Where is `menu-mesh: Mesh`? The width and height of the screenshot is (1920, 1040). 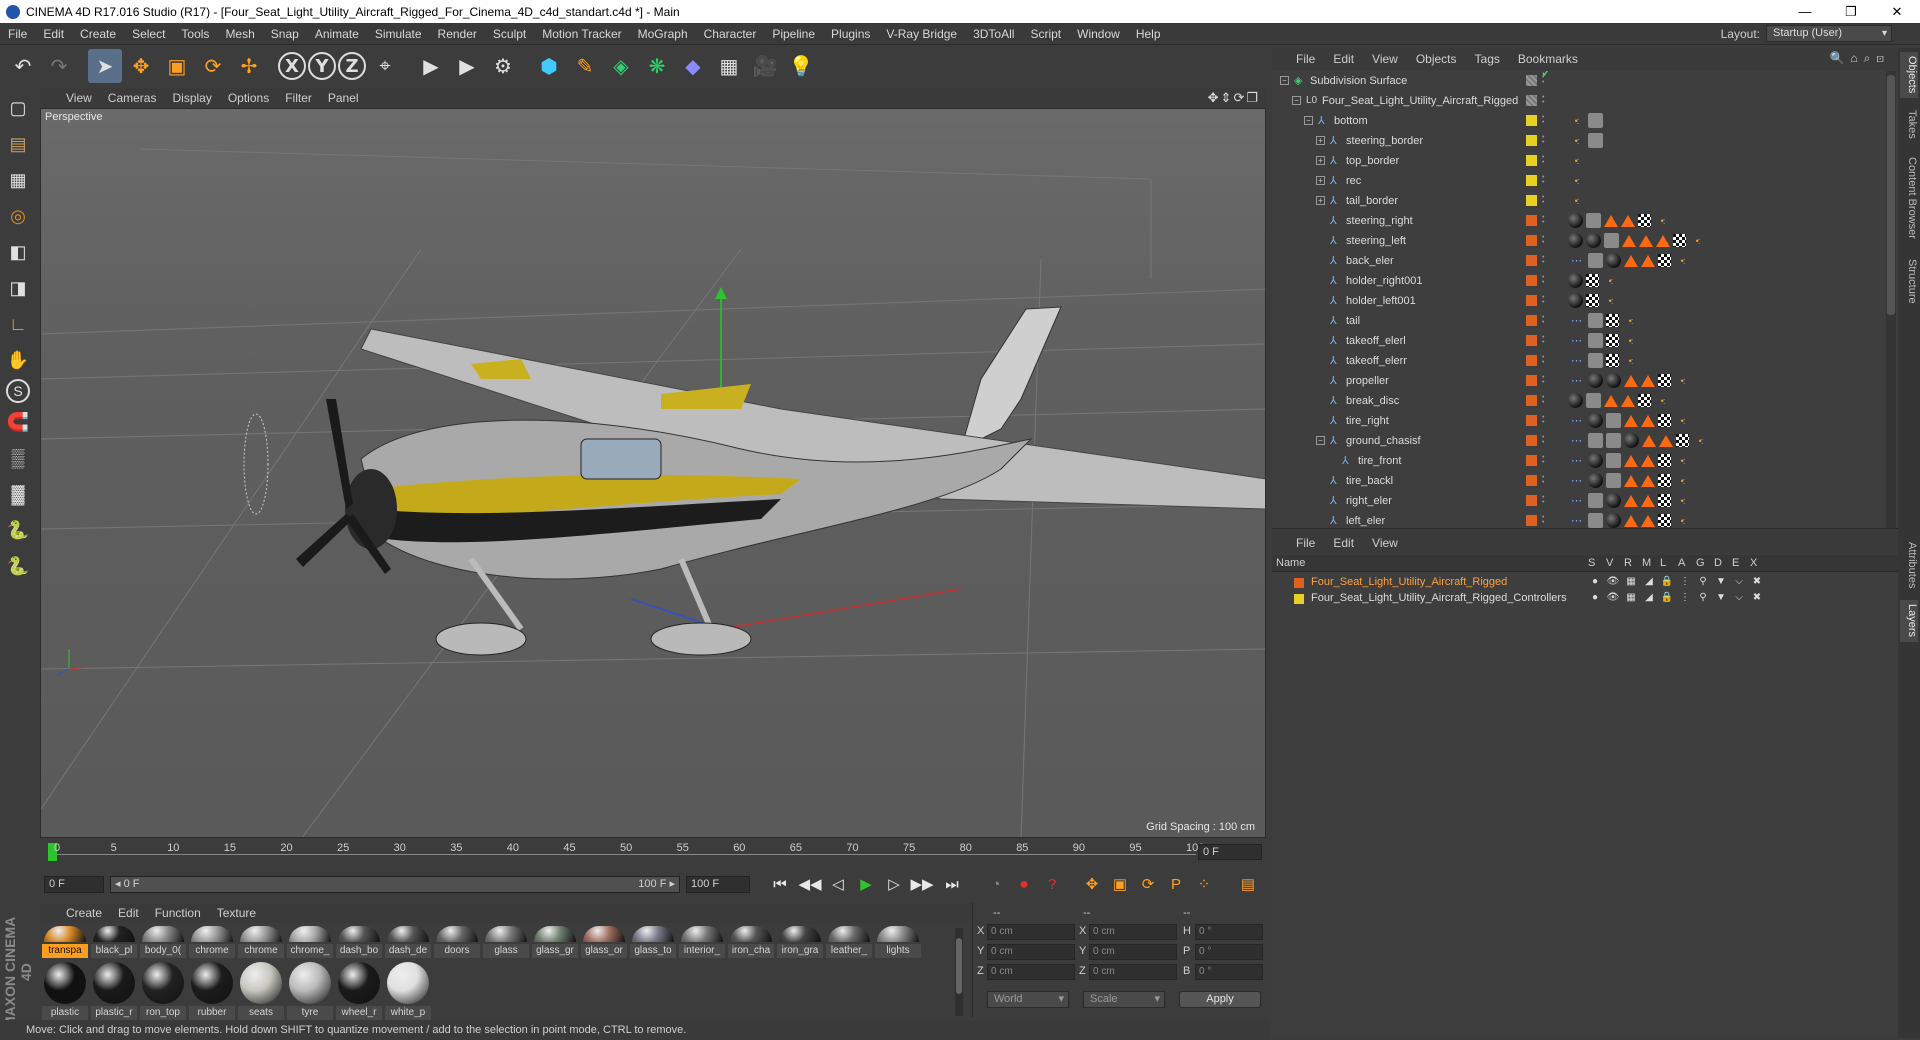
menu-mesh: Mesh is located at coordinates (239, 34).